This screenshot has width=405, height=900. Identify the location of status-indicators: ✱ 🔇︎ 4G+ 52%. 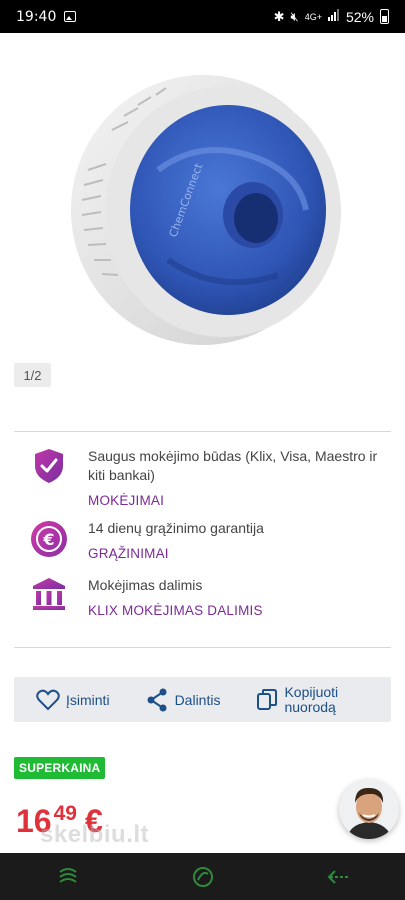
(331, 17).